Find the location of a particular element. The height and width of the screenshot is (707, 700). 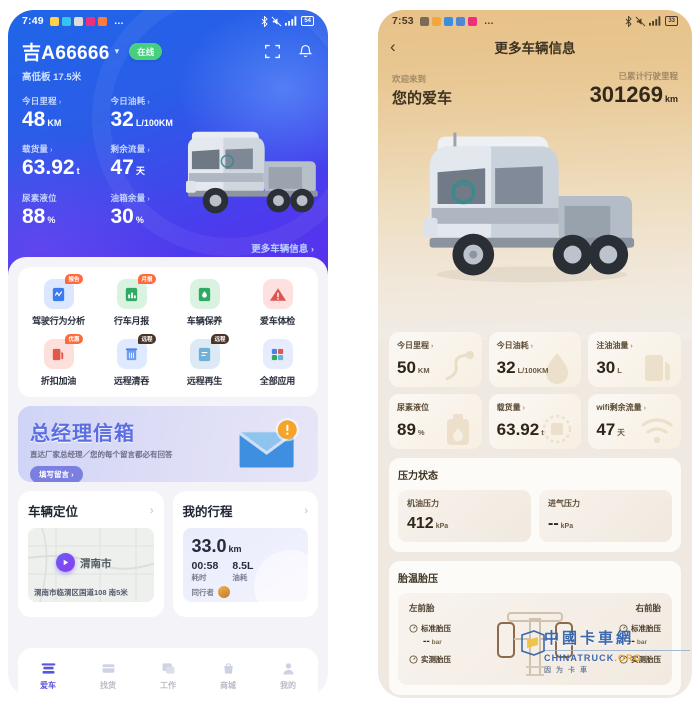

app-label: 爱车体检 is located at coordinates (277, 321).